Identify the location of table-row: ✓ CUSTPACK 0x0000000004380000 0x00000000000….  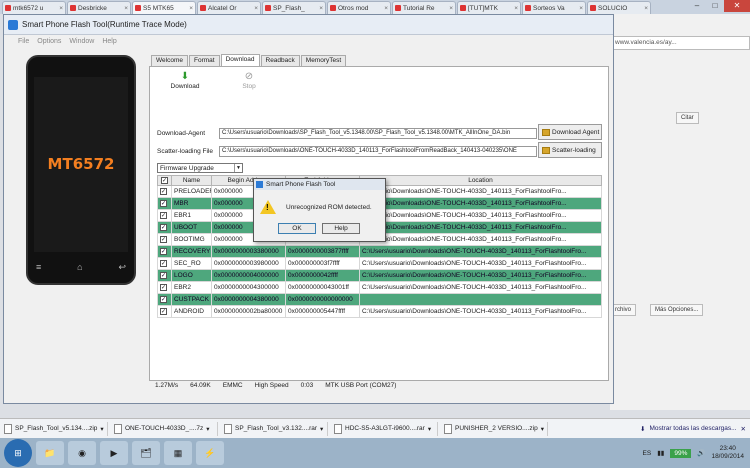
(379, 299).